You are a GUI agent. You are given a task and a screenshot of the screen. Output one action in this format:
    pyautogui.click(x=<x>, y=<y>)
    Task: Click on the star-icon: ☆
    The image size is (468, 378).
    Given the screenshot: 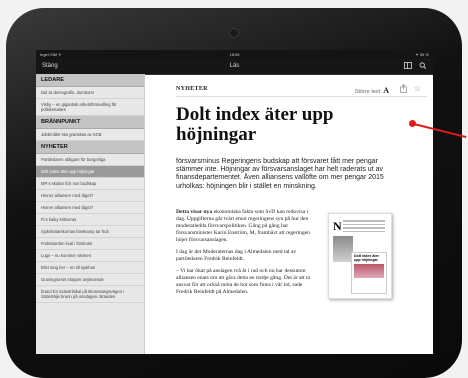 What is the action you would take?
    pyautogui.click(x=417, y=88)
    